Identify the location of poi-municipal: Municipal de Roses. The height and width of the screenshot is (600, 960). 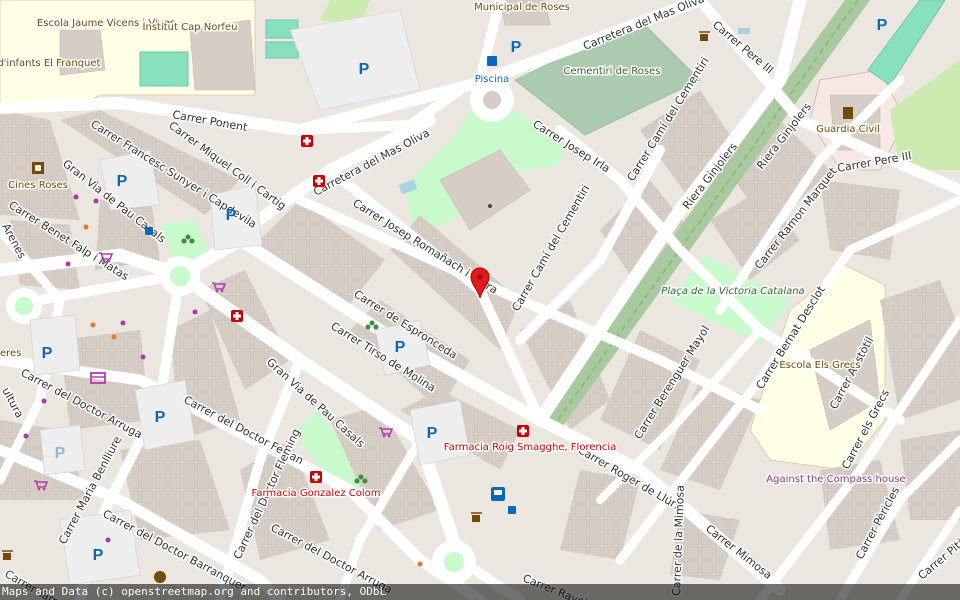
(522, 7).